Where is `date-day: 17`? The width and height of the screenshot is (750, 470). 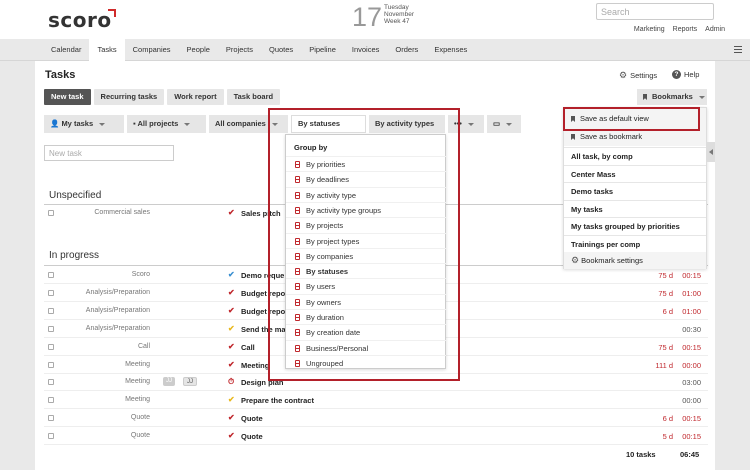 date-day: 17 is located at coordinates (367, 17).